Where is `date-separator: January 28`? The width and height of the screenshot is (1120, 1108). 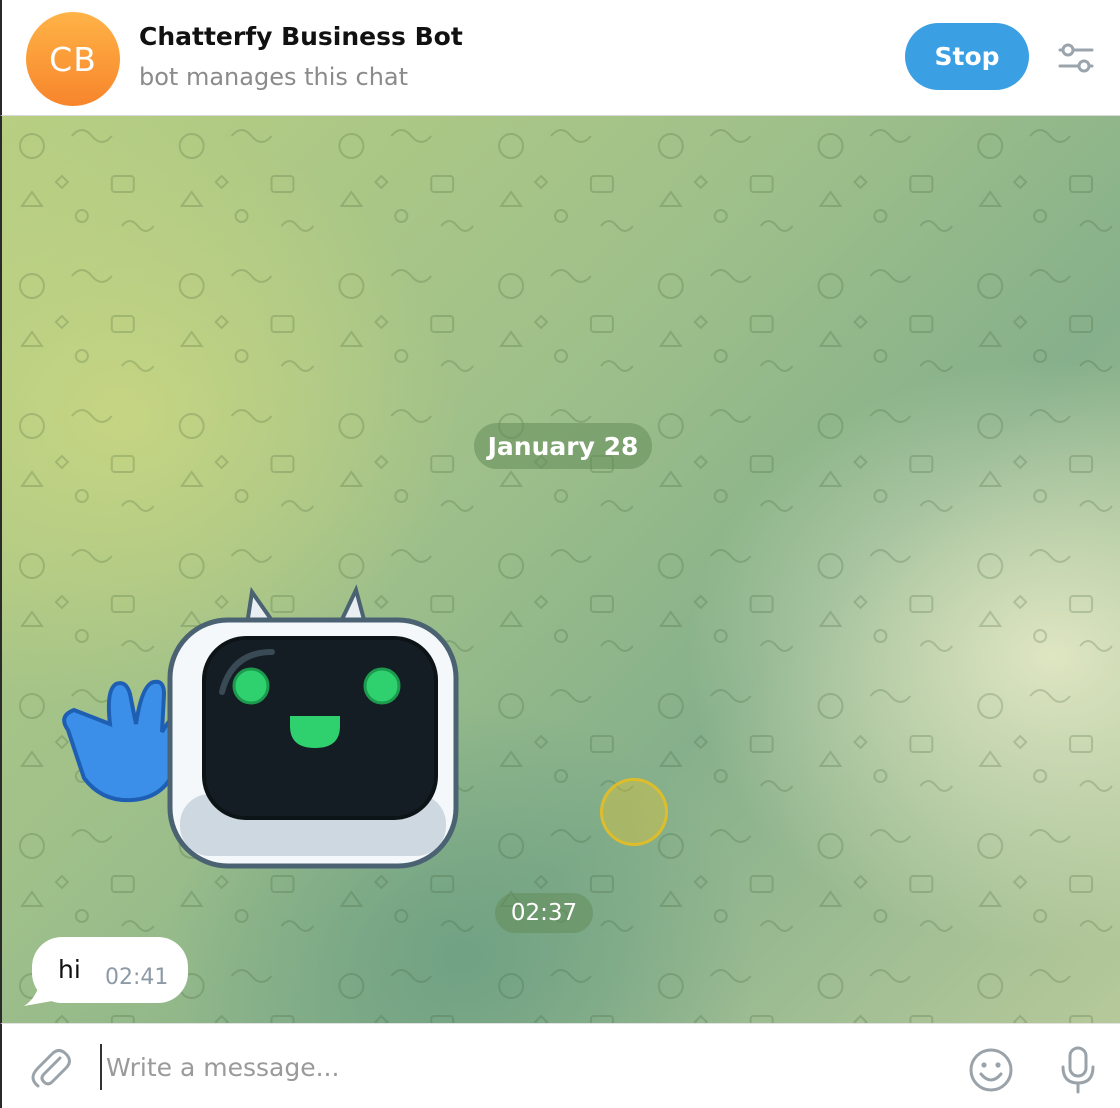
date-separator: January 28 is located at coordinates (563, 446).